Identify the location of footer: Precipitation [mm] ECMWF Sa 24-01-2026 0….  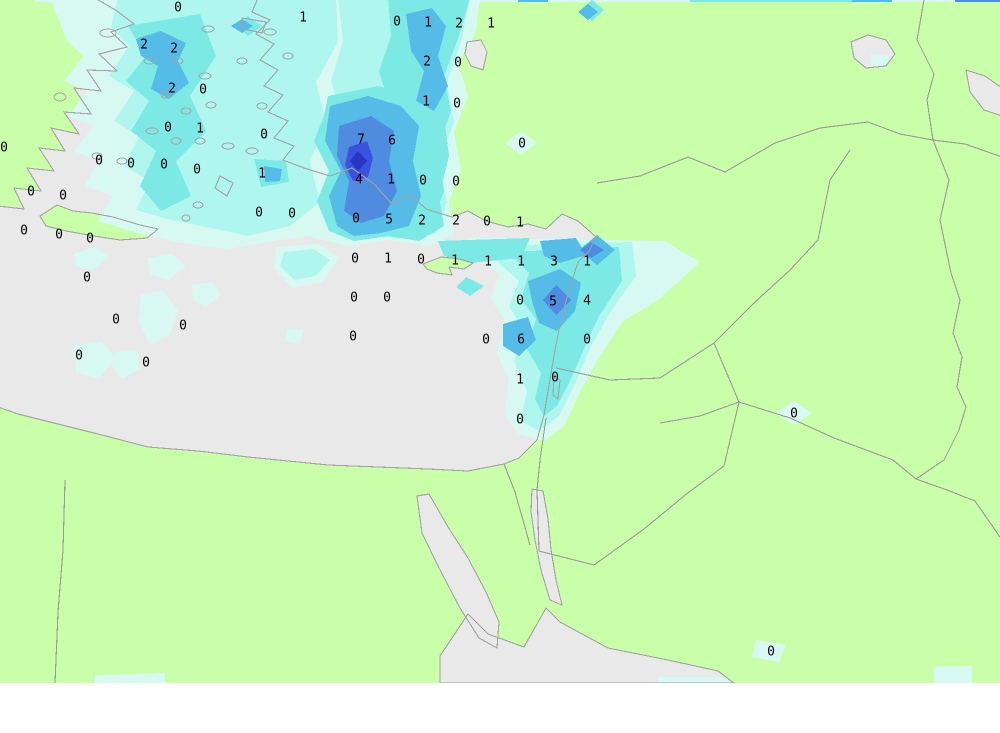
(500, 708).